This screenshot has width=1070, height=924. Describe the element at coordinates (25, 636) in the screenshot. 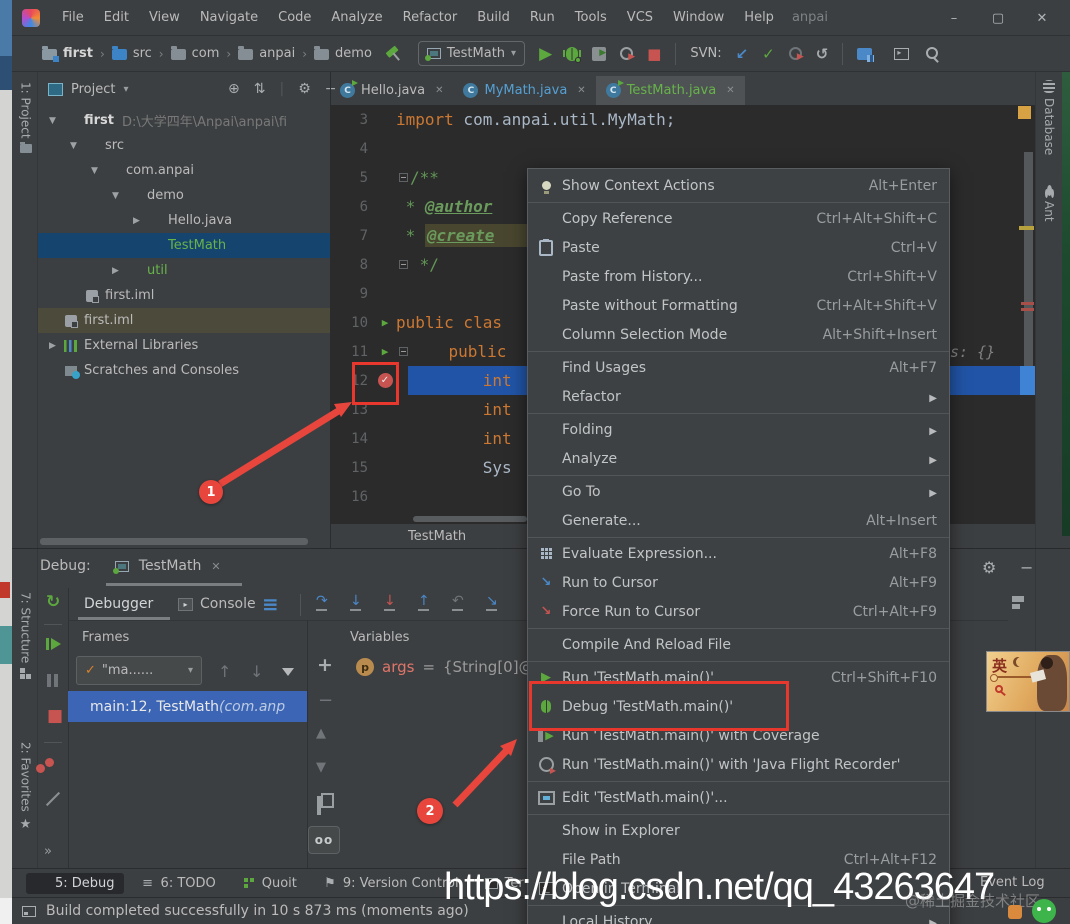

I see `stripe-structure-button: 7: Structure` at that location.